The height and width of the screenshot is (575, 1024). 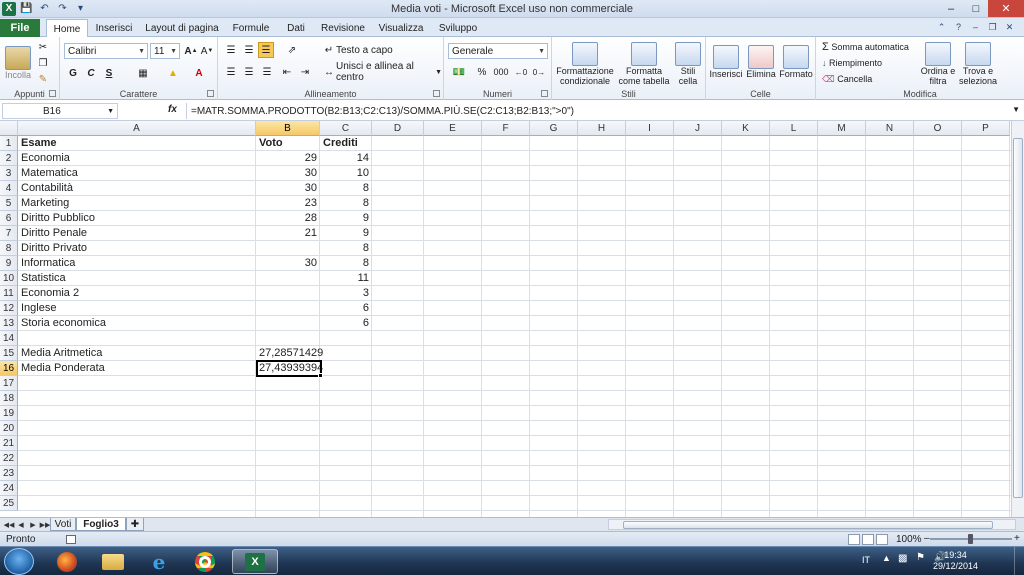 I want to click on row-header: 18, so click(x=9, y=398).